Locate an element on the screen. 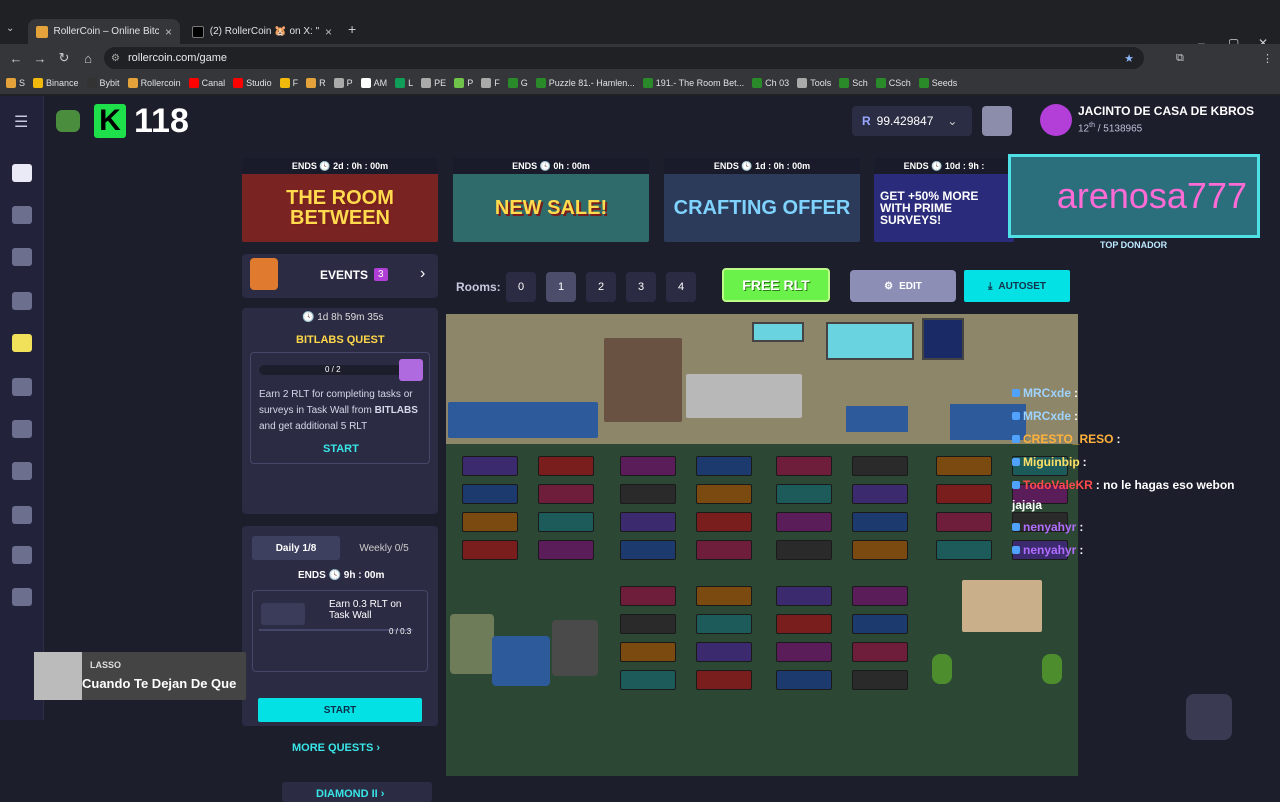  home-icon: ⌂ is located at coordinates (88, 58).